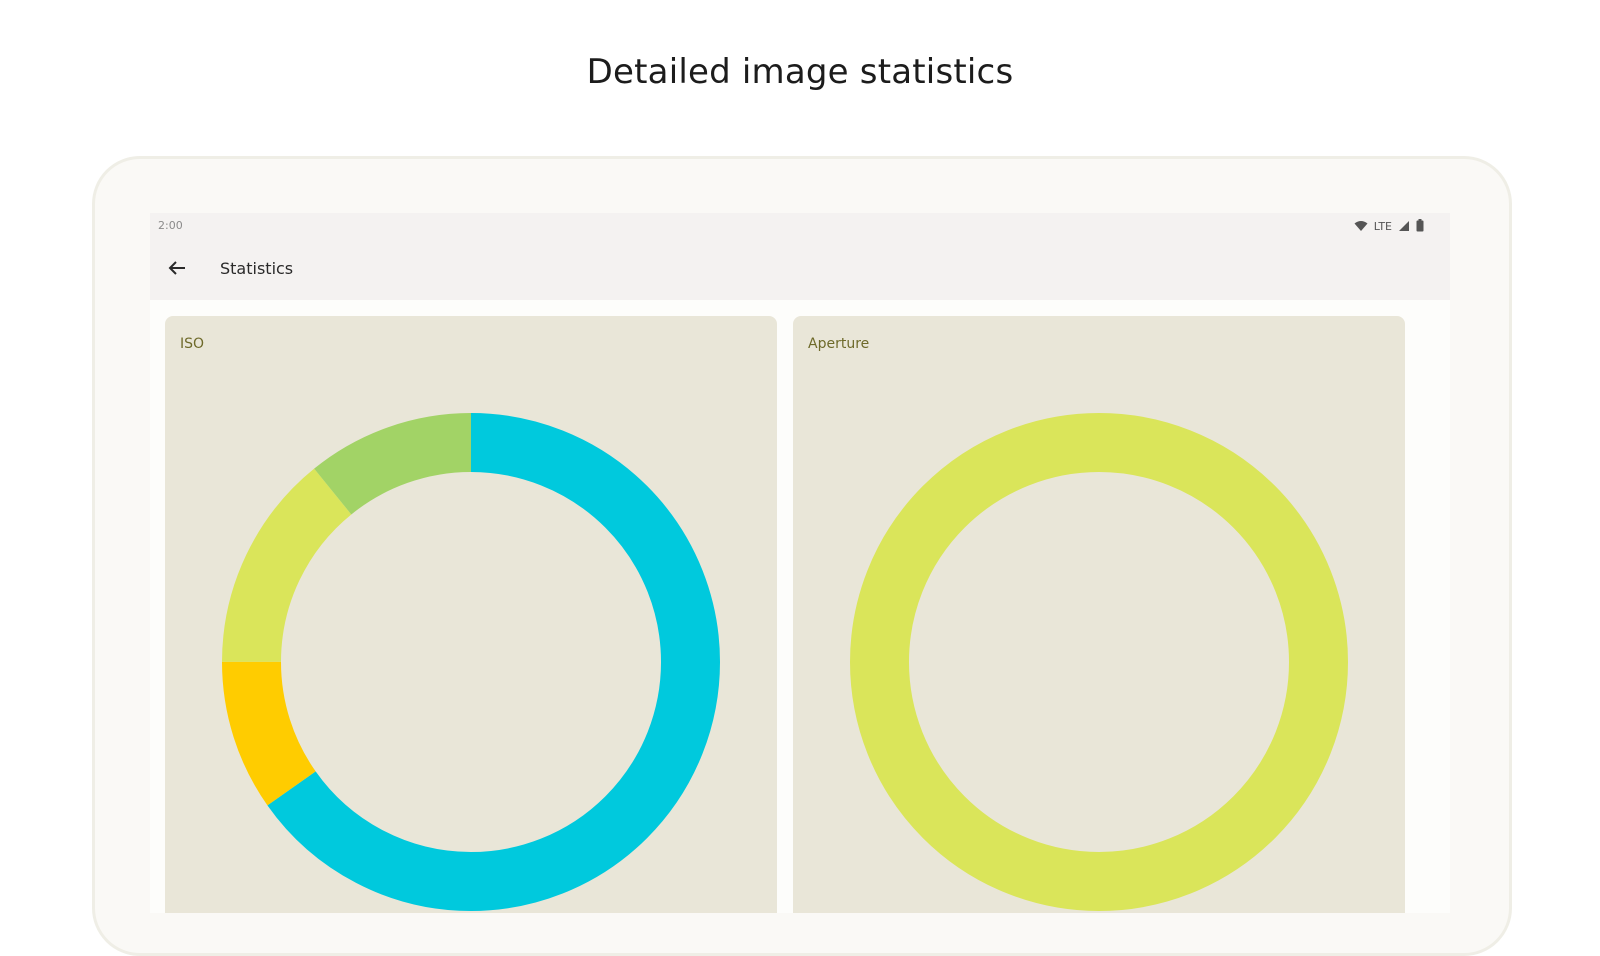  What do you see at coordinates (257, 268) in the screenshot?
I see `app-bar-title: Statistics` at bounding box center [257, 268].